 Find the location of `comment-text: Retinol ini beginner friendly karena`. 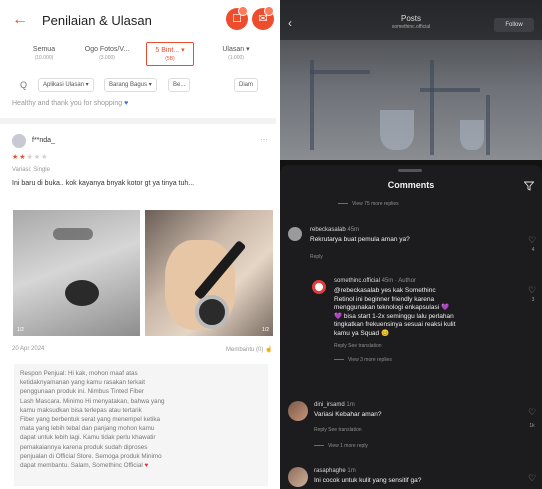

comment-text: Retinol ini beginner friendly karena is located at coordinates (384, 299).